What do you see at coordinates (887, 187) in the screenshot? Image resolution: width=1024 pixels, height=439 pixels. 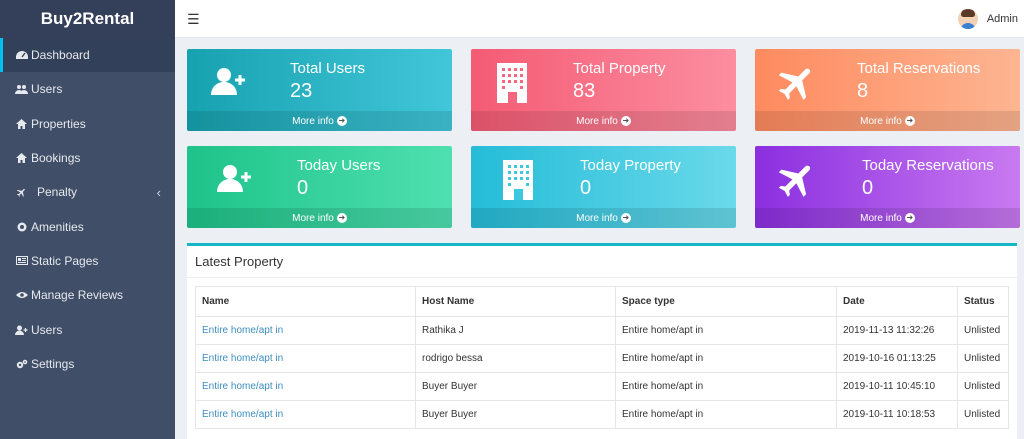 I see `stat-card-today-reservations: Today Reservations 0 More info ➜` at bounding box center [887, 187].